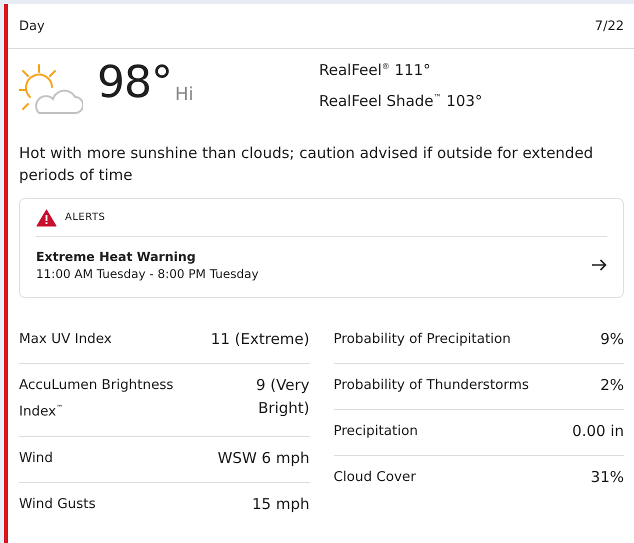 The height and width of the screenshot is (543, 634). I want to click on arrow-right-icon, so click(599, 265).